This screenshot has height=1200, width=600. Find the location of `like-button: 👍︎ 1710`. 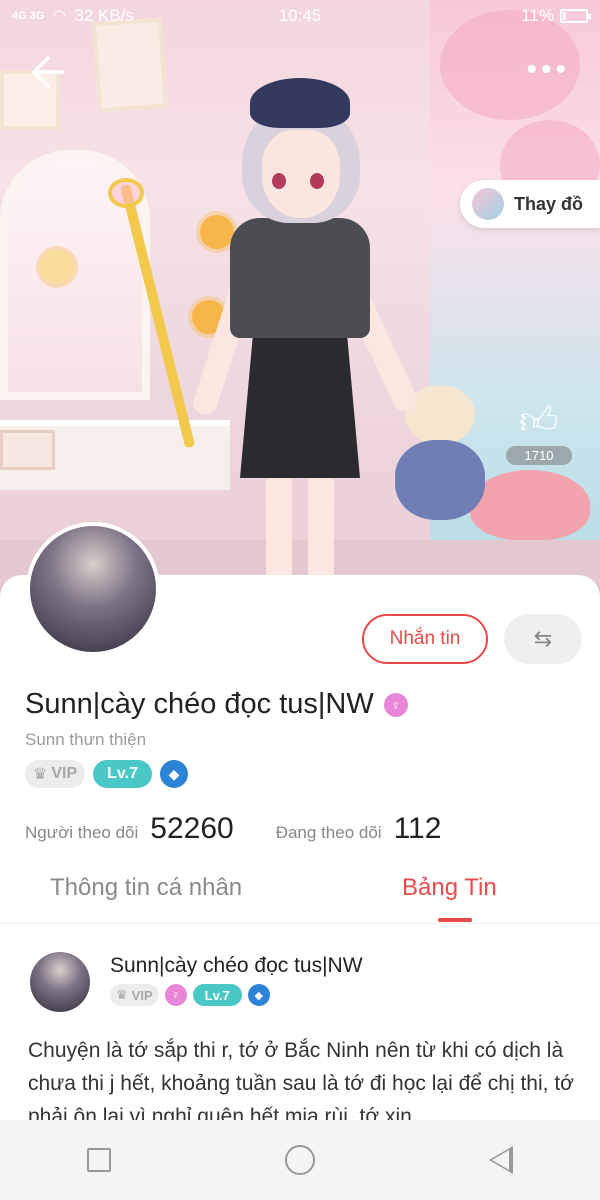

like-button: 👍︎ 1710 is located at coordinates (539, 432).